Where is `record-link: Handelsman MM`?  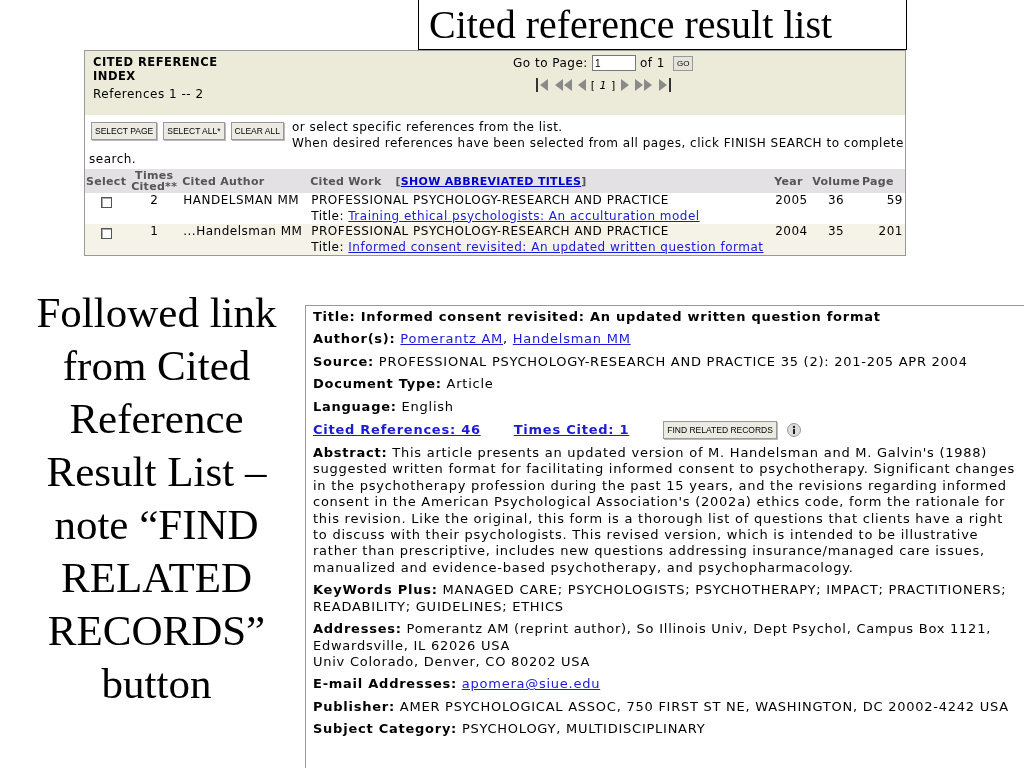
record-link: Handelsman MM is located at coordinates (571, 339).